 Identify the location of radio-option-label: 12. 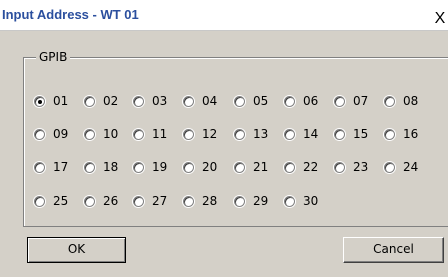
(210, 134).